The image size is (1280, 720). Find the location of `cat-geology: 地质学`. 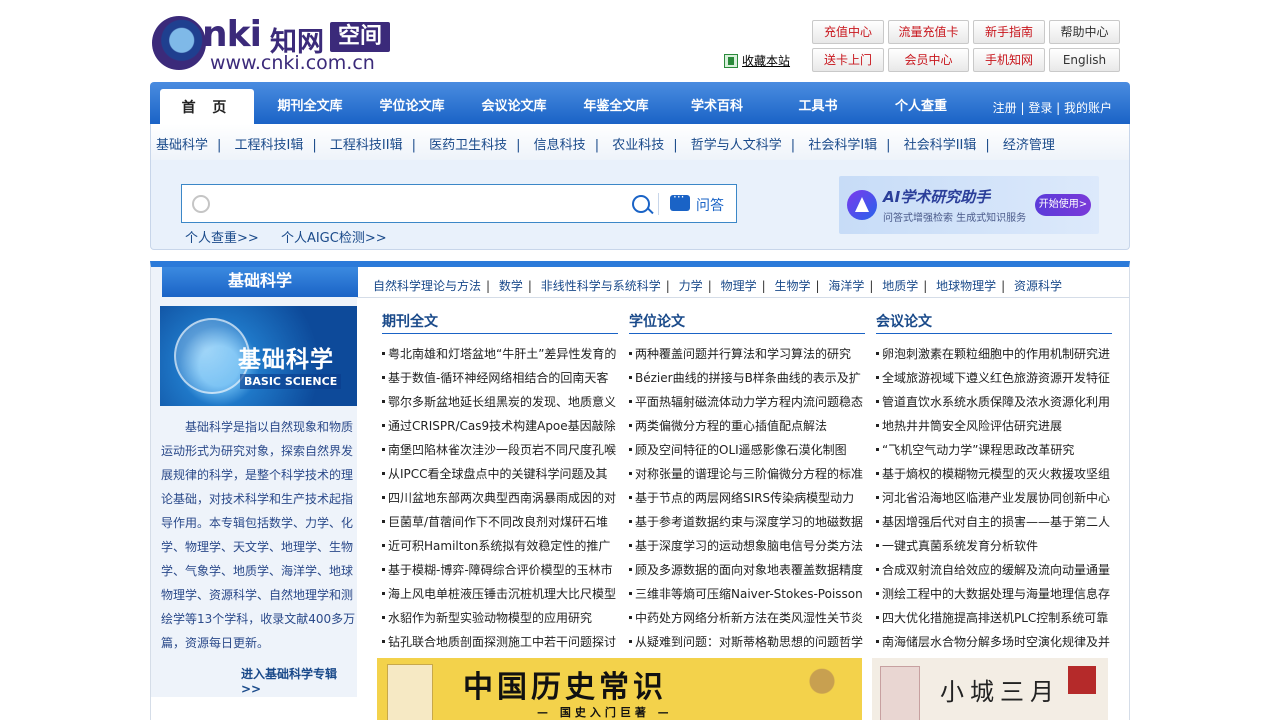

cat-geology: 地质学 is located at coordinates (900, 286).